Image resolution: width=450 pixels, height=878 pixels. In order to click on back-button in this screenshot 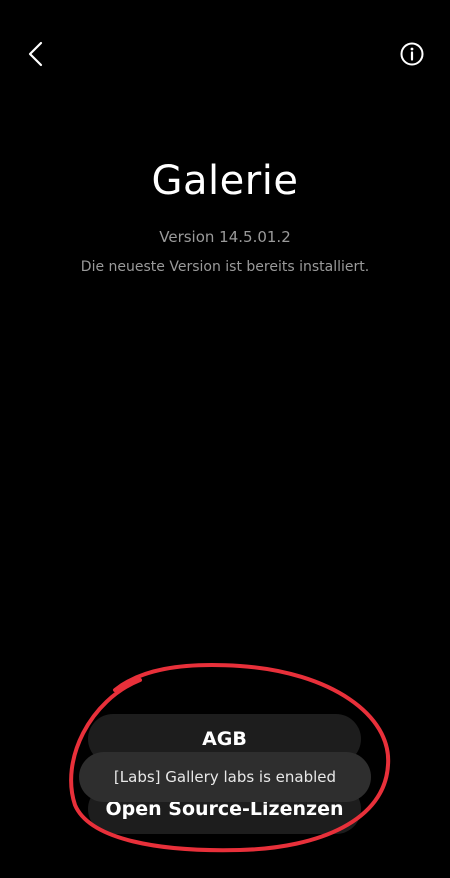, I will do `click(36, 56)`.